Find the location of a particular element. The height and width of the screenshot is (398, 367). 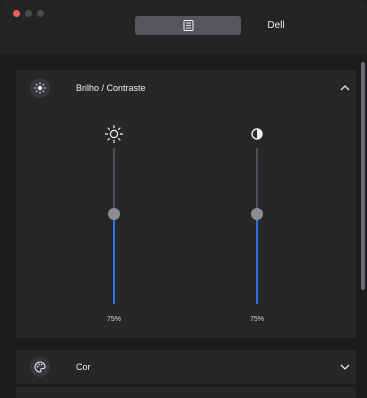

brightness-track is located at coordinates (114, 226).